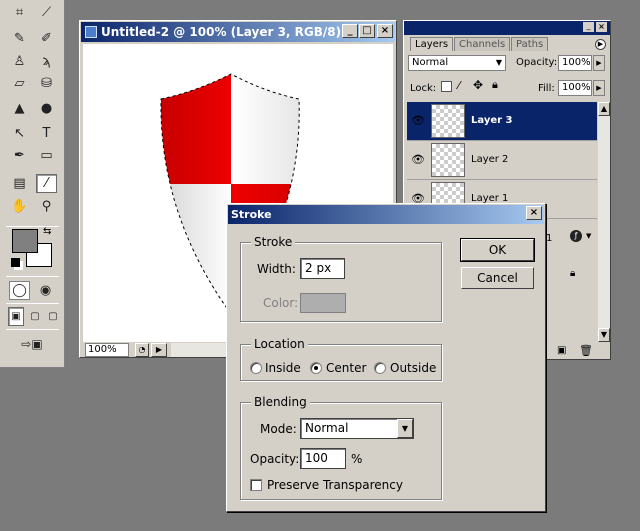 The height and width of the screenshot is (531, 640). I want to click on close-document-button: ×, so click(385, 31).